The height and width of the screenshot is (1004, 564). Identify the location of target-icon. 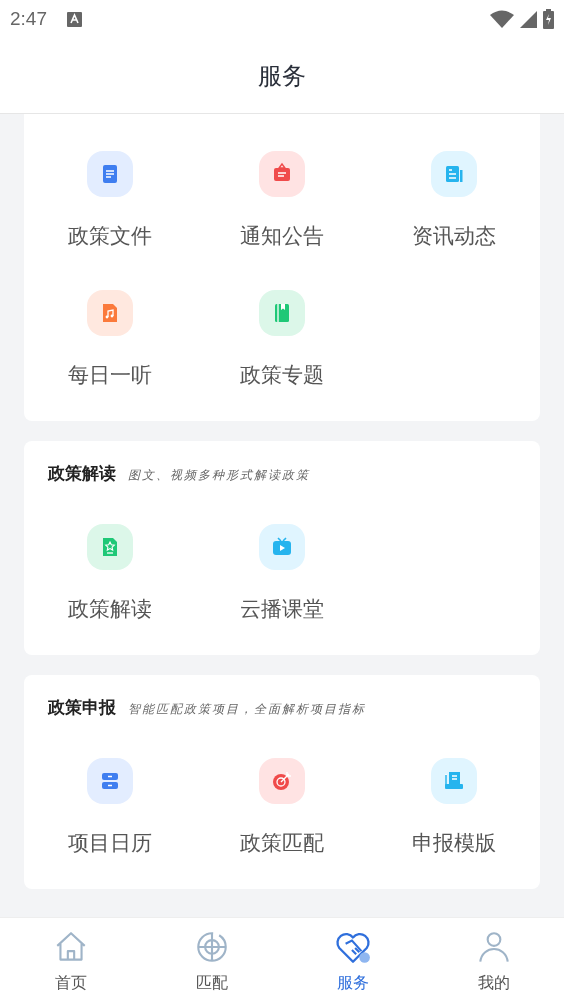
(282, 781).